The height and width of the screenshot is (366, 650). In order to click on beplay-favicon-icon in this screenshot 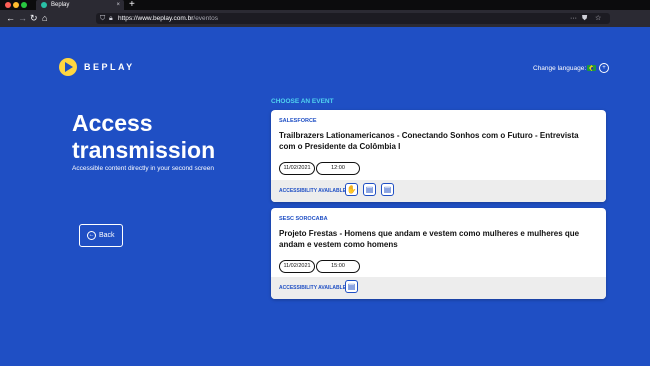, I will do `click(44, 5)`.